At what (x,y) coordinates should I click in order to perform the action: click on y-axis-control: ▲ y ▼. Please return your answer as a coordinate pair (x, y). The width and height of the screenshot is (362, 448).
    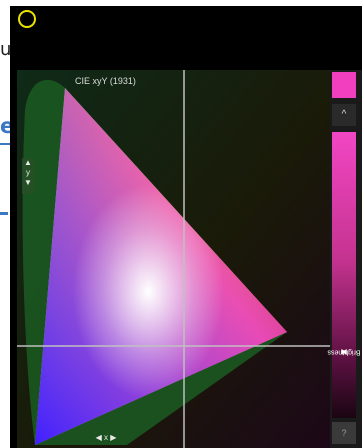
    Looking at the image, I should click on (28, 176).